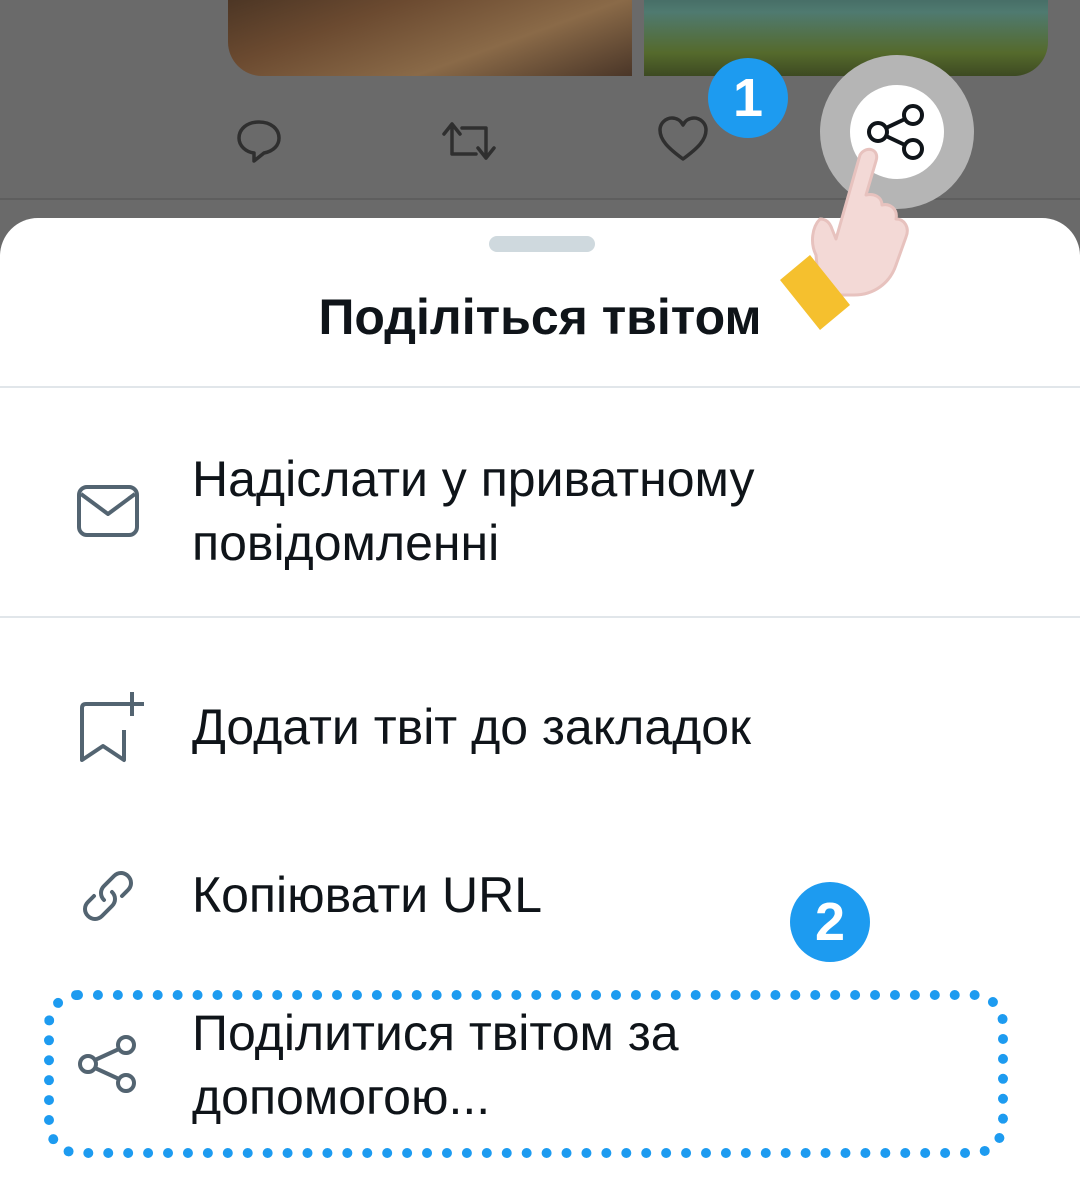  I want to click on menu-label: Копіювати URL, so click(367, 895).